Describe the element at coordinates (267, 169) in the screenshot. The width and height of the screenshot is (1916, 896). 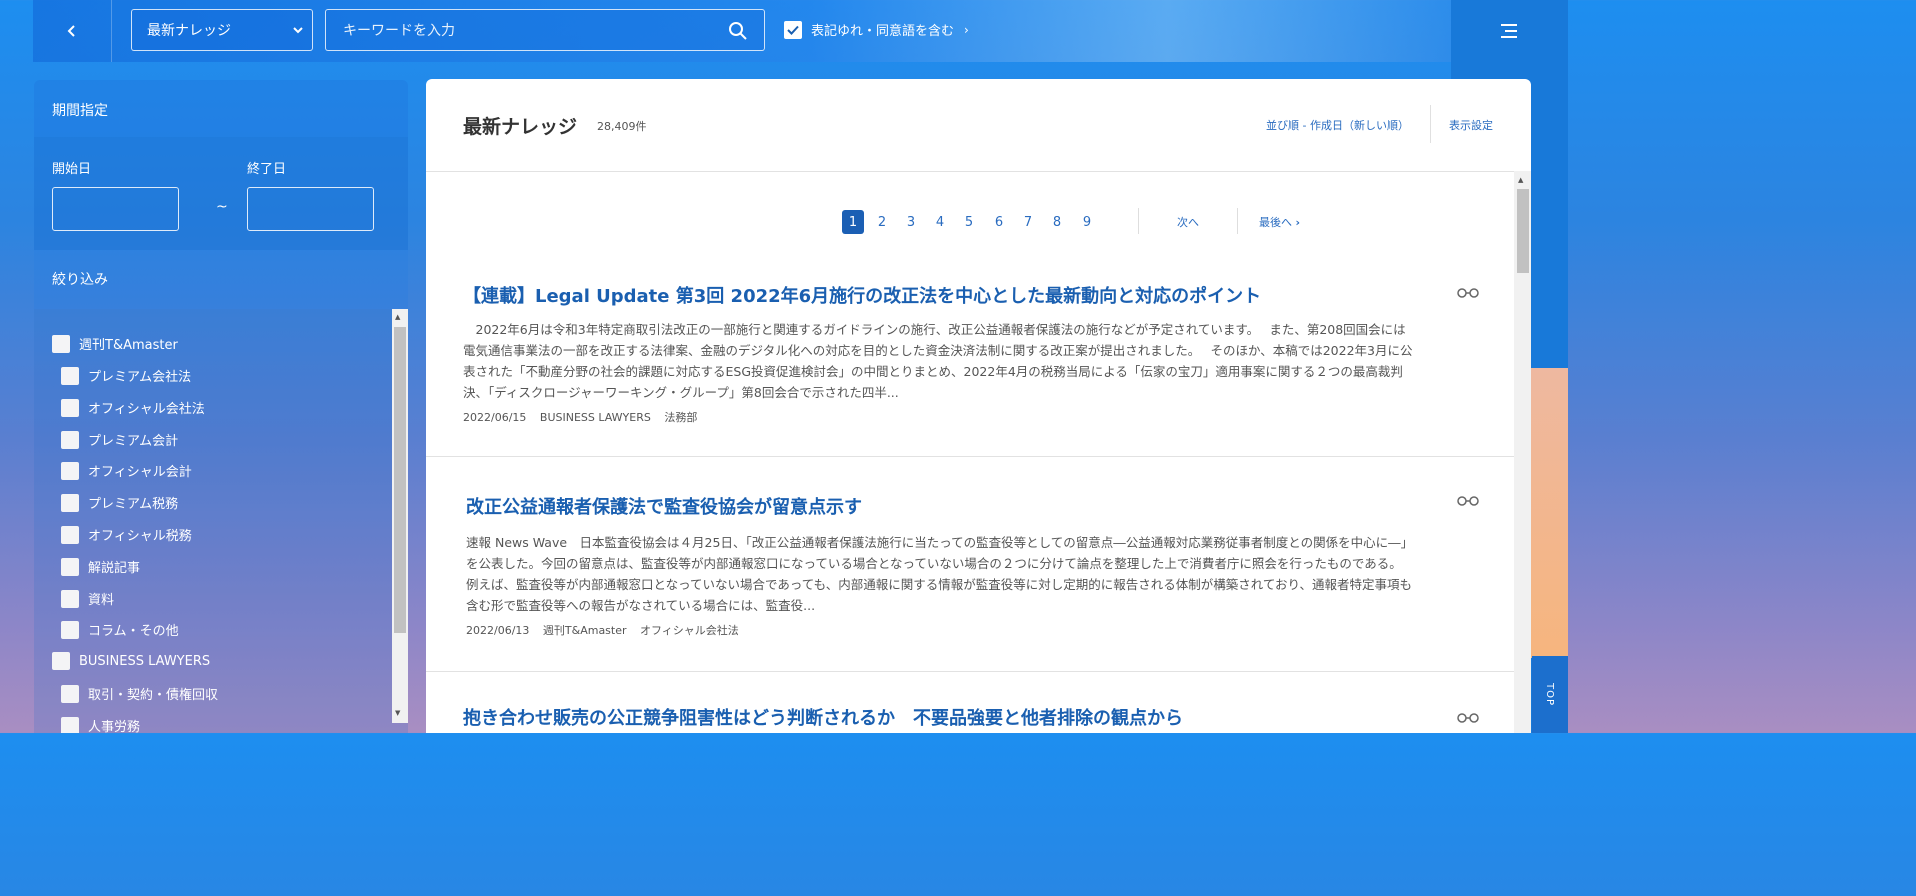
I see `end-date-label: 終了日` at that location.